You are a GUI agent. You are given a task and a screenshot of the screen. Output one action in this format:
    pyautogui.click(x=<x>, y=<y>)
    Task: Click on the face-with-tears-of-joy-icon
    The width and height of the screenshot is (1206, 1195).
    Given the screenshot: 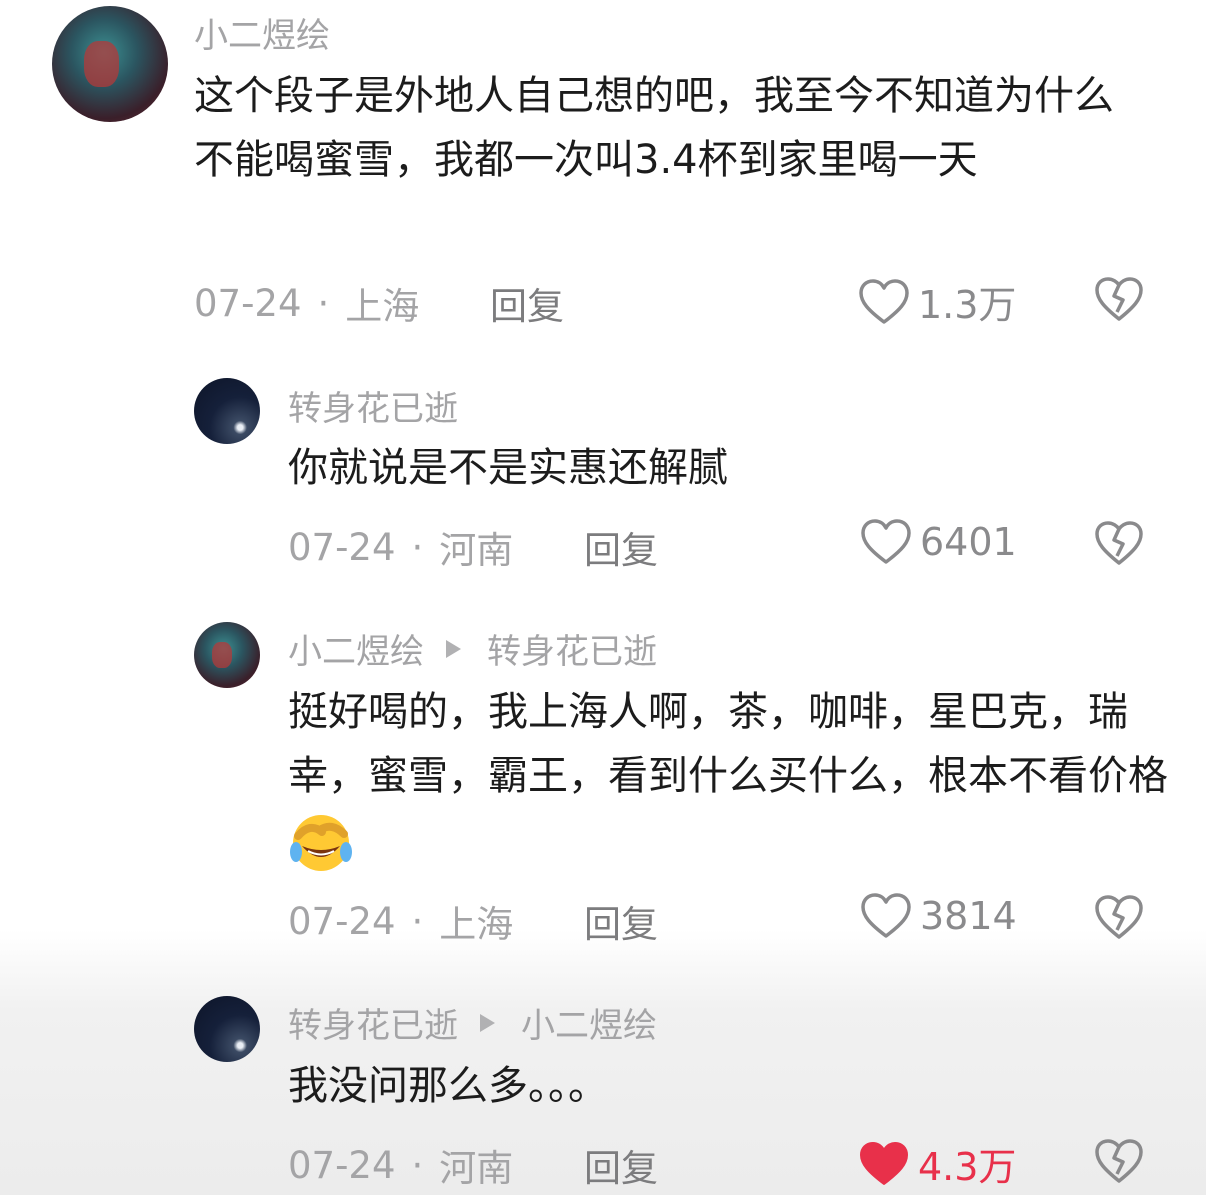 What is the action you would take?
    pyautogui.click(x=321, y=841)
    